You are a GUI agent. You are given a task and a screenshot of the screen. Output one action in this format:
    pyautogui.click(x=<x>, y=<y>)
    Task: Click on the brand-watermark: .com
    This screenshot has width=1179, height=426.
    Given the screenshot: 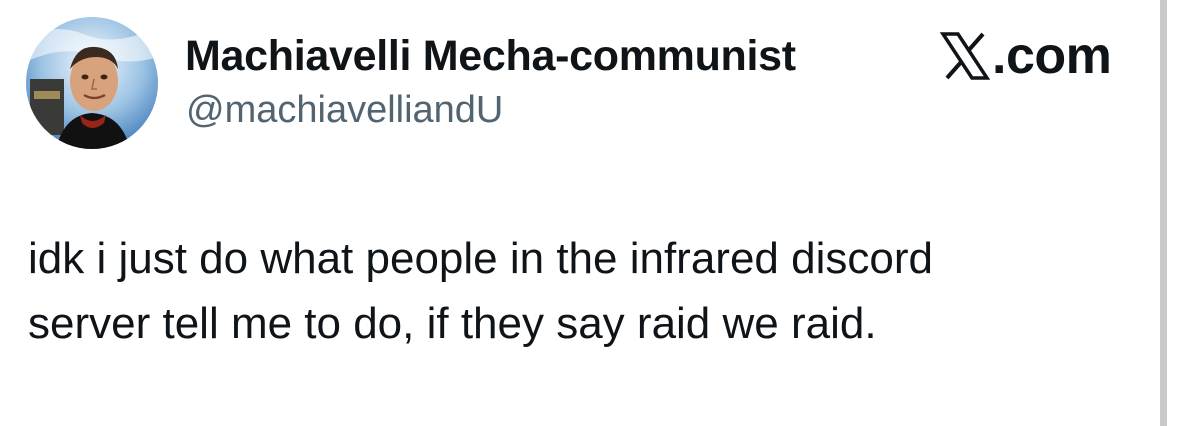 What is the action you would take?
    pyautogui.click(x=1026, y=56)
    